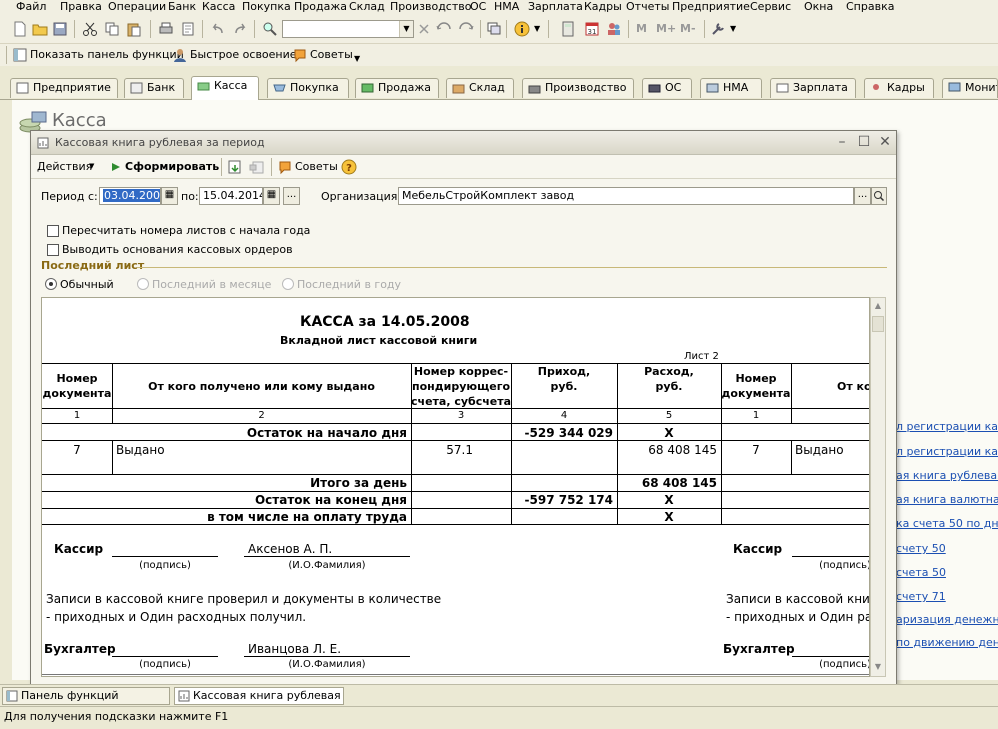 This screenshot has width=998, height=729. What do you see at coordinates (921, 572) in the screenshot?
I see `report-link: счета 50` at bounding box center [921, 572].